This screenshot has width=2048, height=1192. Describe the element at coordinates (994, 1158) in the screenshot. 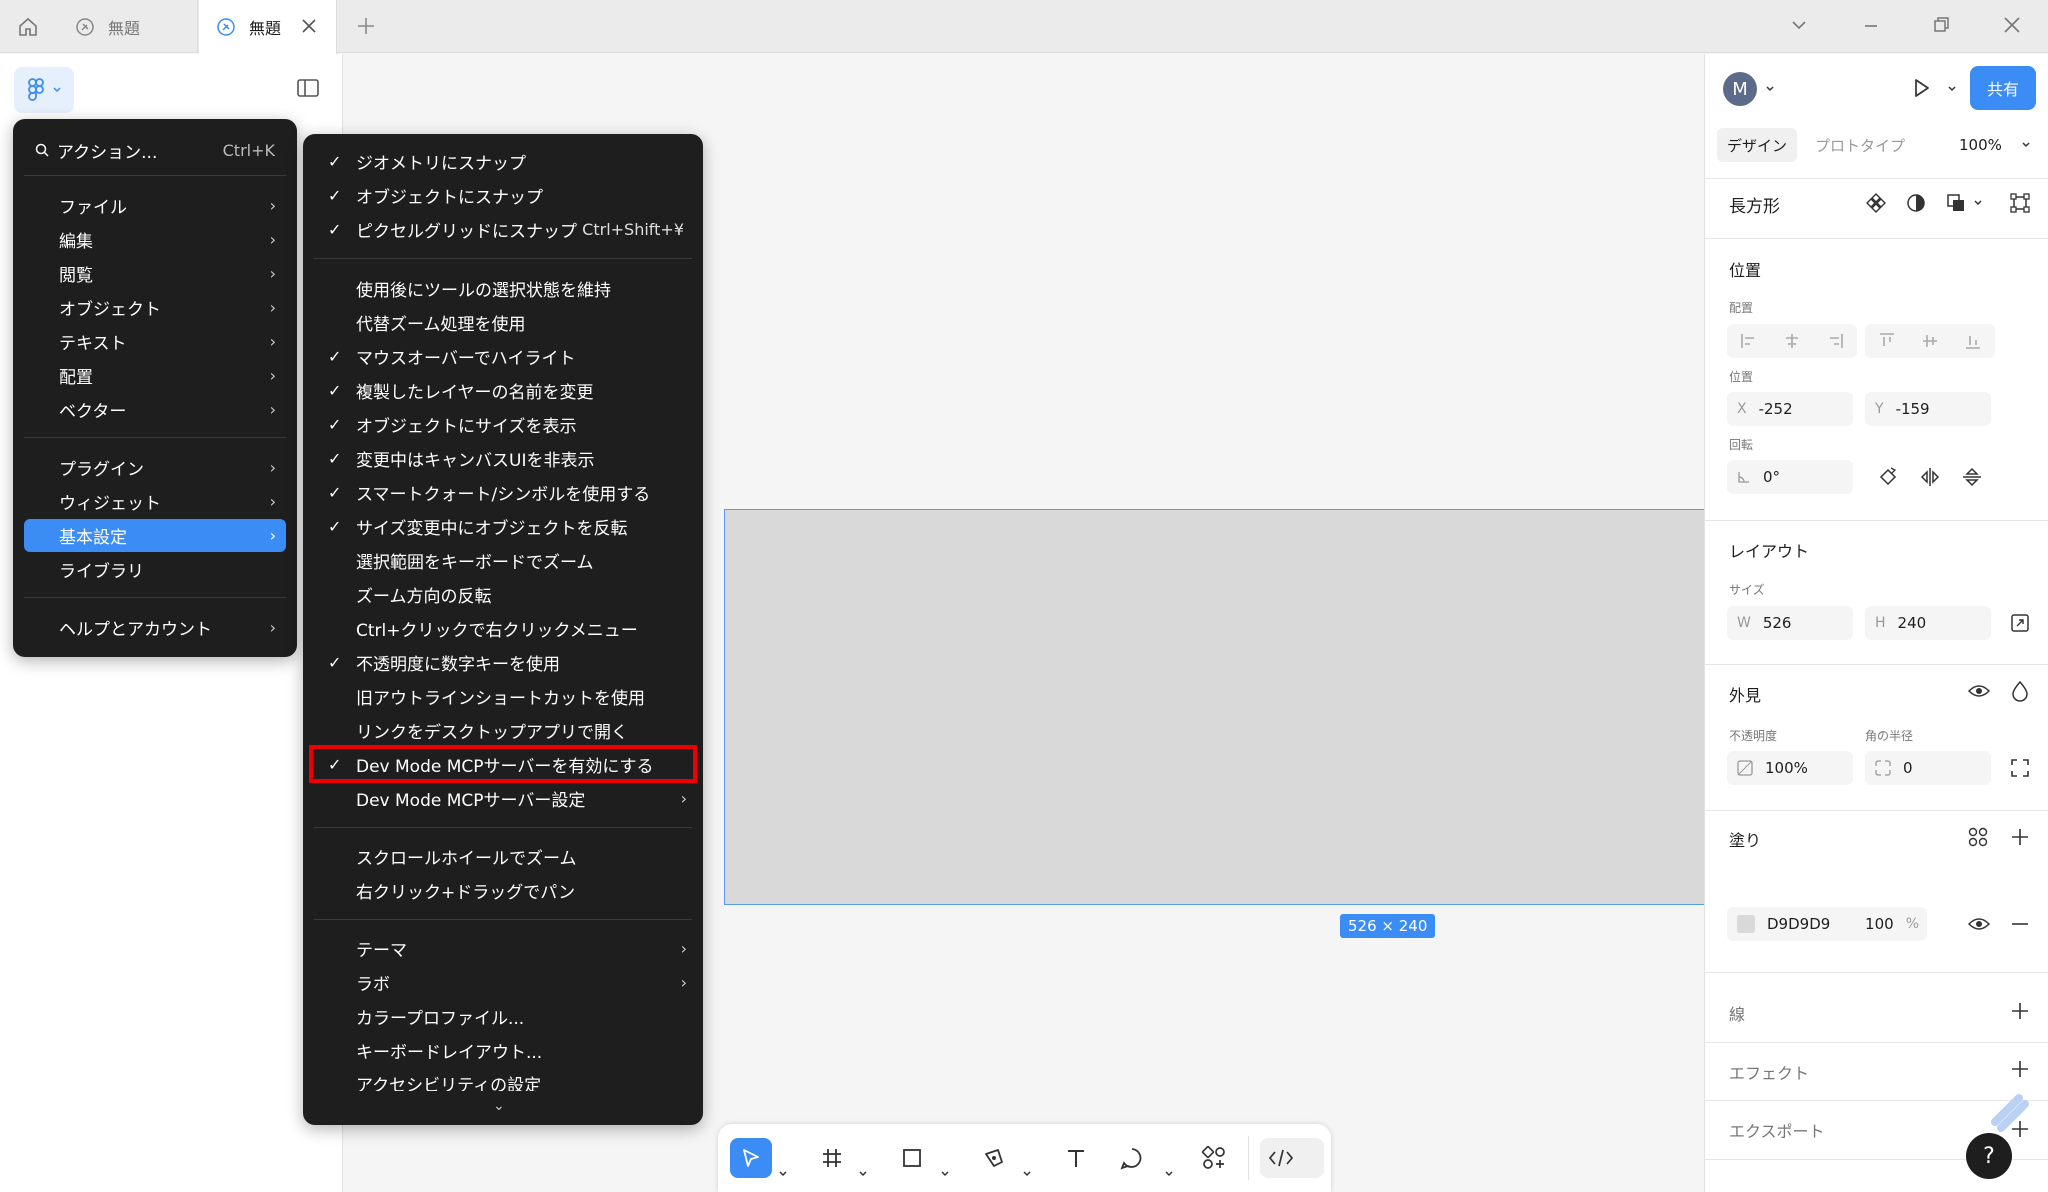

I see `pen-tool-button` at that location.